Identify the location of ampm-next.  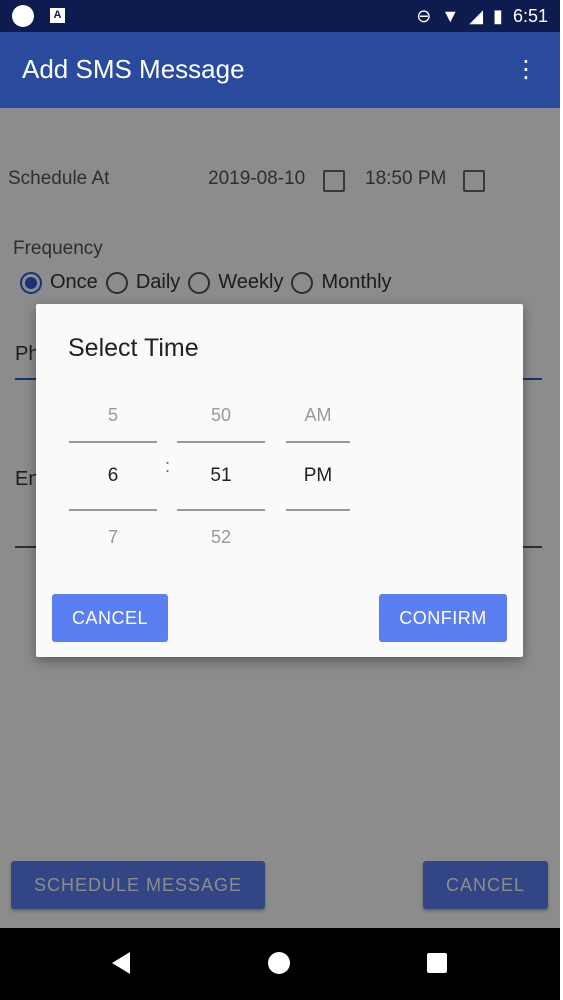
(318, 537).